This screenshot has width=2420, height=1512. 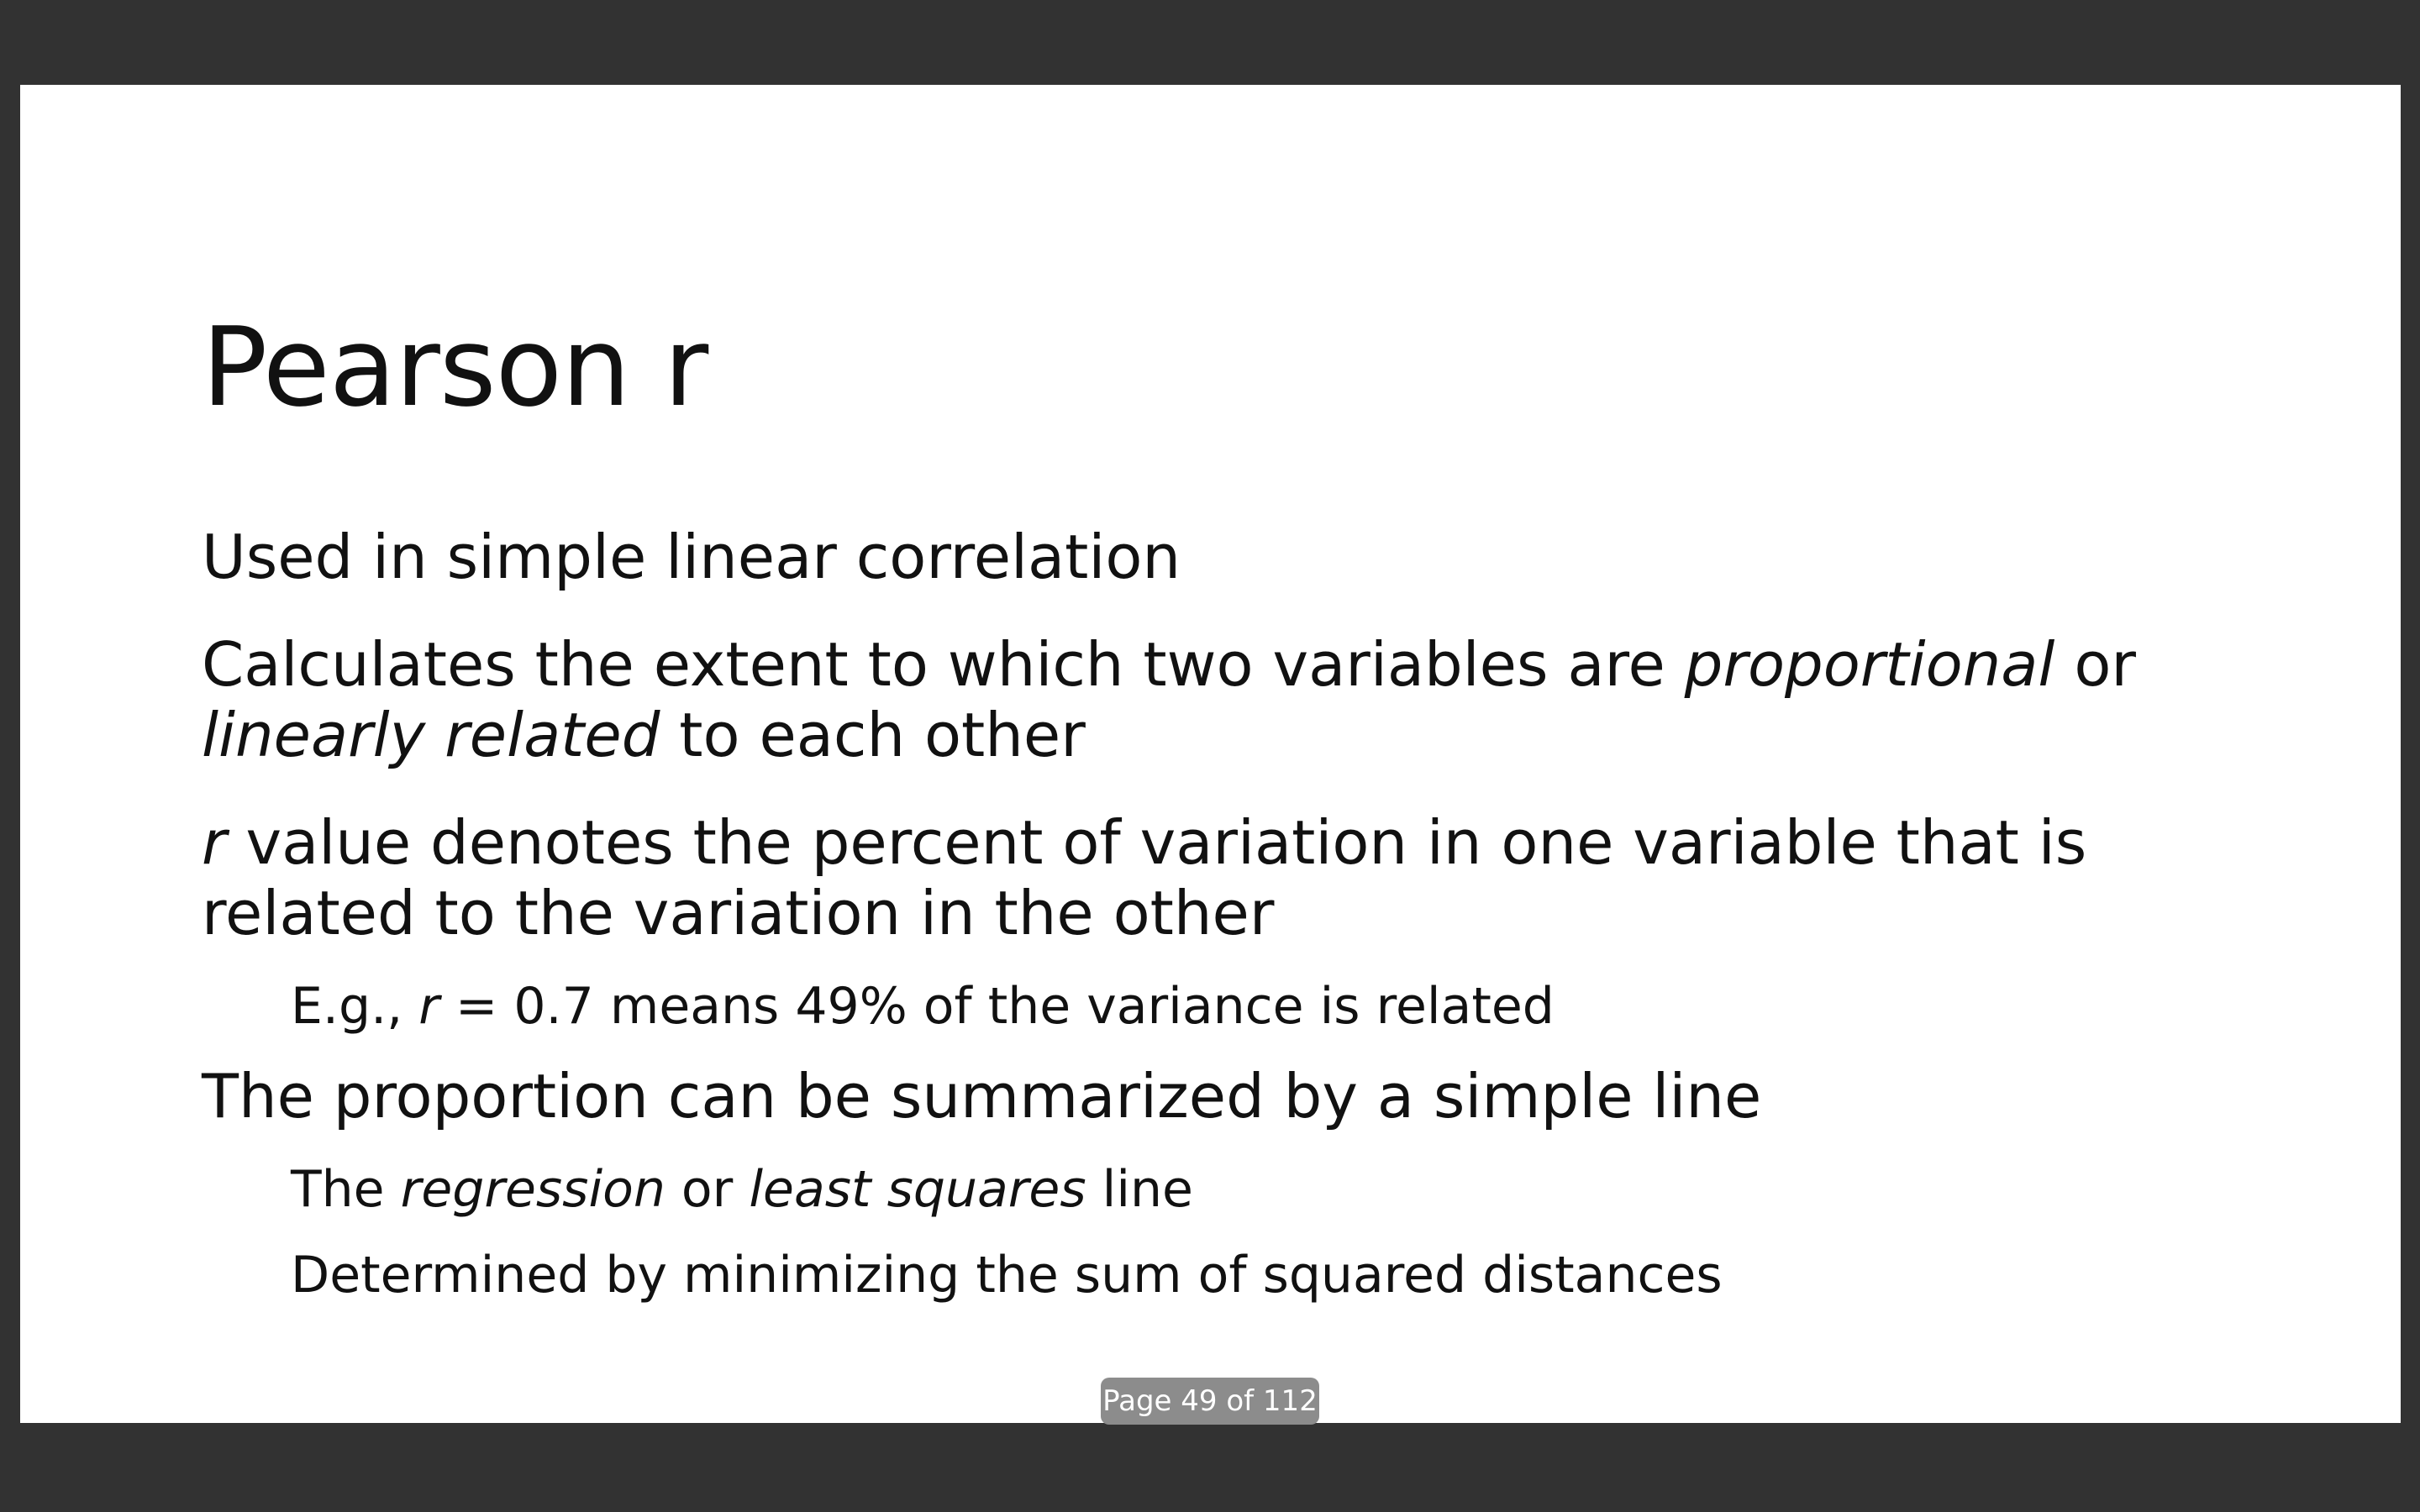 What do you see at coordinates (738, 913) in the screenshot?
I see `bullet-text: related to the variation in the other` at bounding box center [738, 913].